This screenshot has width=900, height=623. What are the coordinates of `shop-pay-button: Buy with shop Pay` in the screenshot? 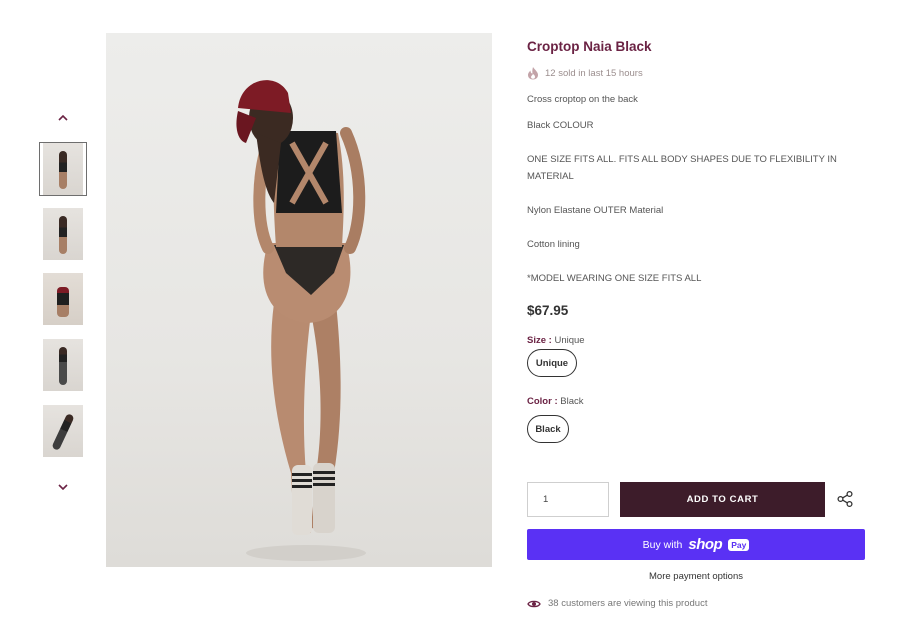 It's located at (696, 544).